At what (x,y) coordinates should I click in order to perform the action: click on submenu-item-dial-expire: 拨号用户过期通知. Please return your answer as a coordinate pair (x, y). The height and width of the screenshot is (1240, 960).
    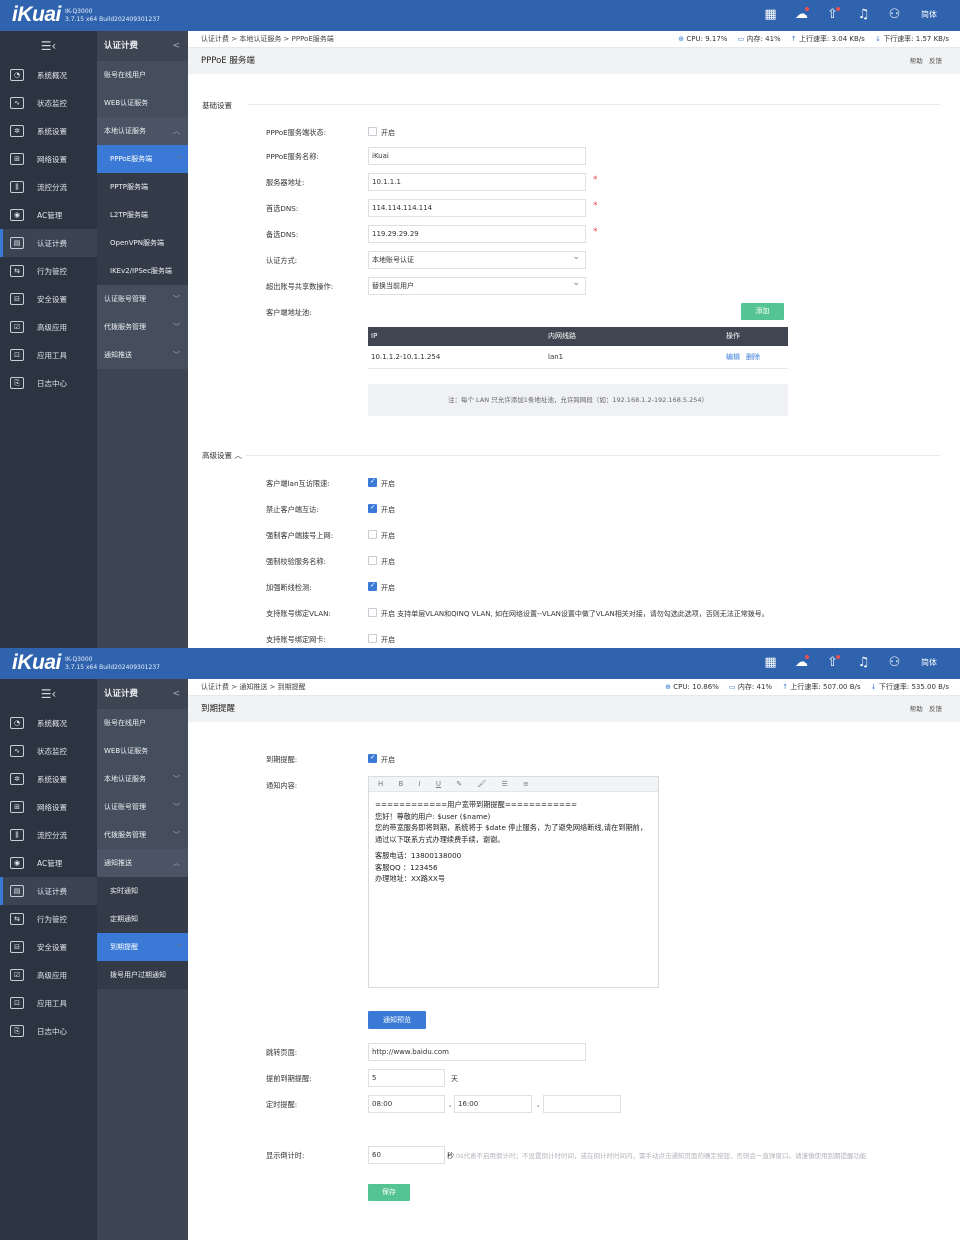
    Looking at the image, I should click on (142, 975).